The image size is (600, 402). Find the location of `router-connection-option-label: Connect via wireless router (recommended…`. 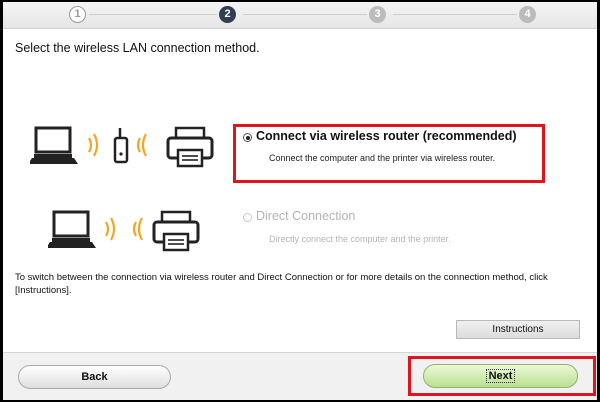

router-connection-option-label: Connect via wireless router (recommended… is located at coordinates (386, 136).